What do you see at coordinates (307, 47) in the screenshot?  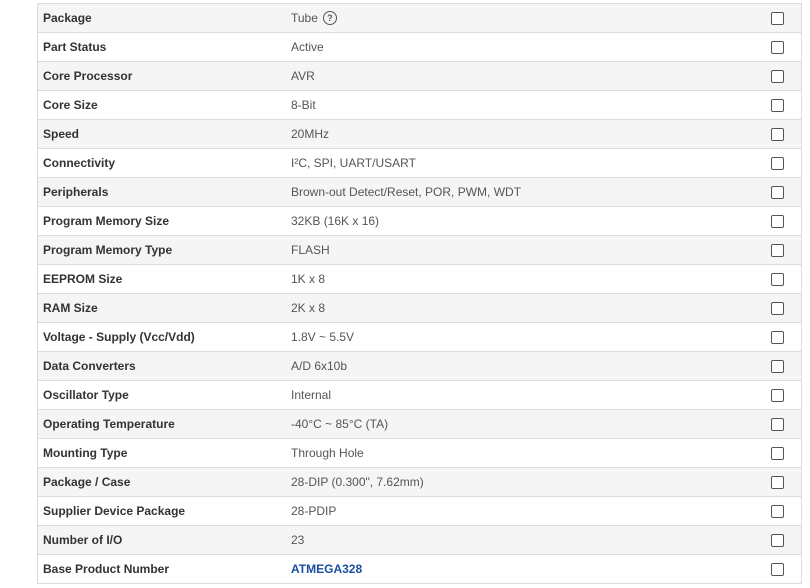 I see `attribute-value: Active` at bounding box center [307, 47].